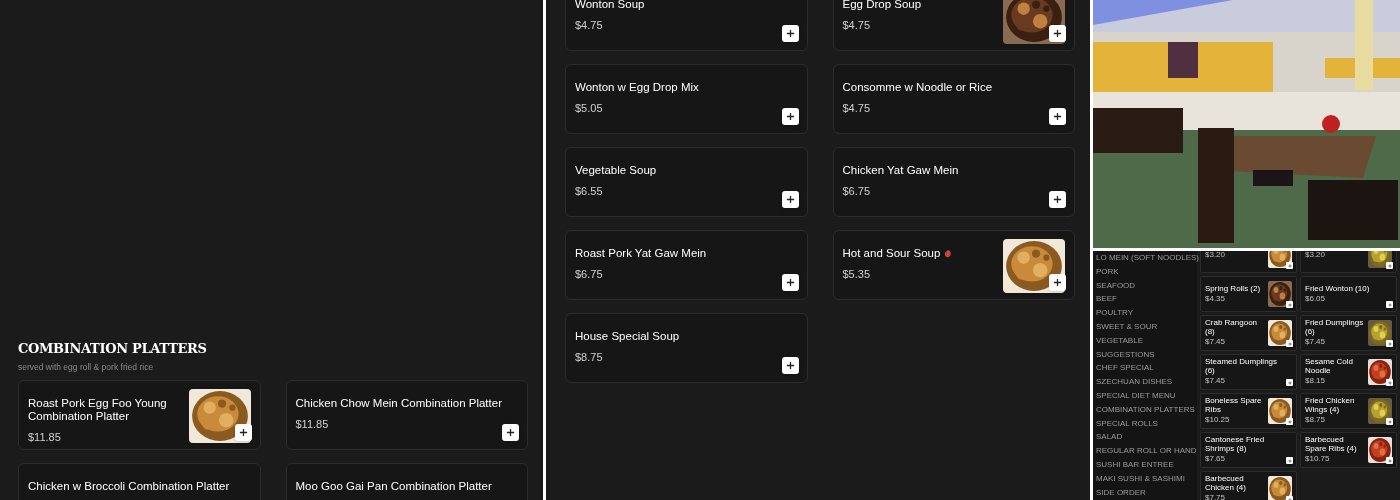 This screenshot has width=1400, height=500. Describe the element at coordinates (1146, 299) in the screenshot. I see `category-link: BEEF` at that location.